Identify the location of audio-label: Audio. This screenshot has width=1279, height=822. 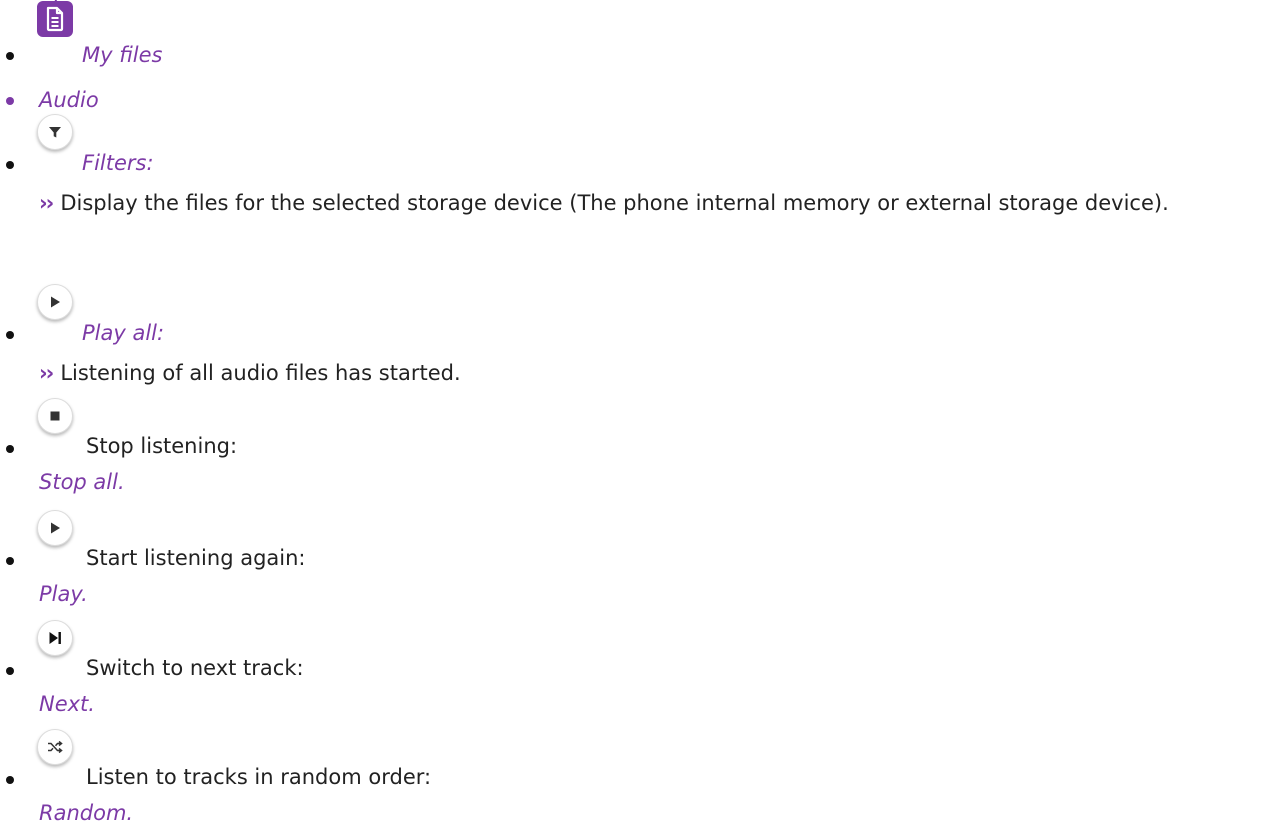
(69, 100).